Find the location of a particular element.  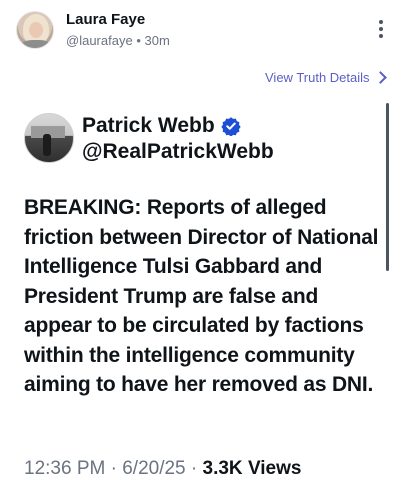

repost-header: Laura Faye @laurafaye • 30m is located at coordinates (204, 31).